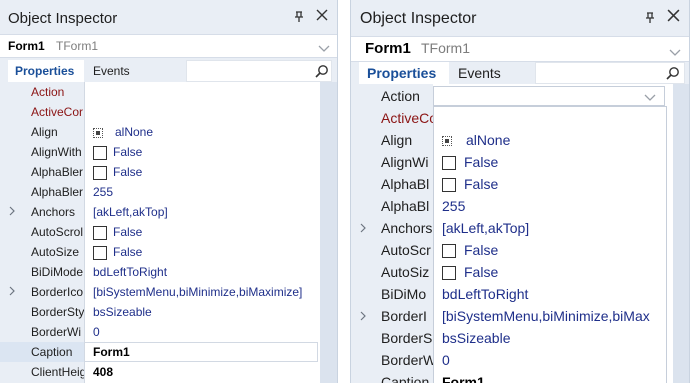 The height and width of the screenshot is (383, 690). I want to click on property-row: AutoSize False, so click(160, 252).